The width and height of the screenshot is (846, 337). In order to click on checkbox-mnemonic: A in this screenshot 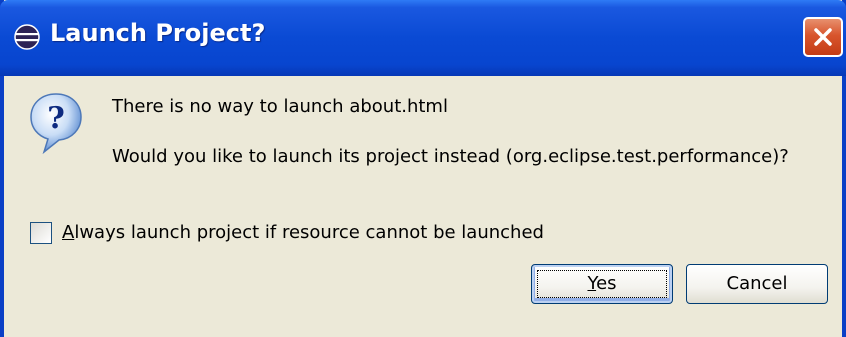, I will do `click(68, 232)`.